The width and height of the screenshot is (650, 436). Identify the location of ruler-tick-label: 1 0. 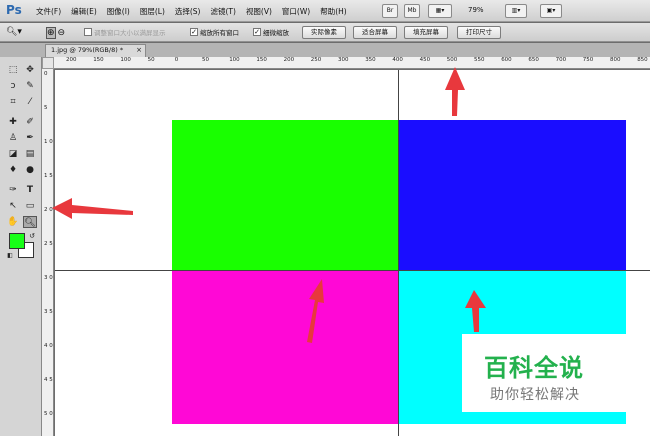
(48, 142).